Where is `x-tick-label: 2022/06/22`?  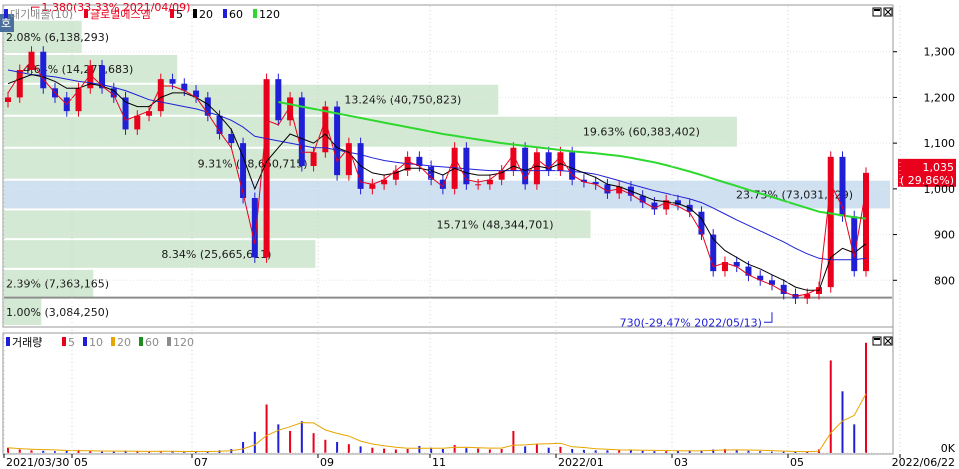 x-tick-label: 2022/06/22 is located at coordinates (923, 462).